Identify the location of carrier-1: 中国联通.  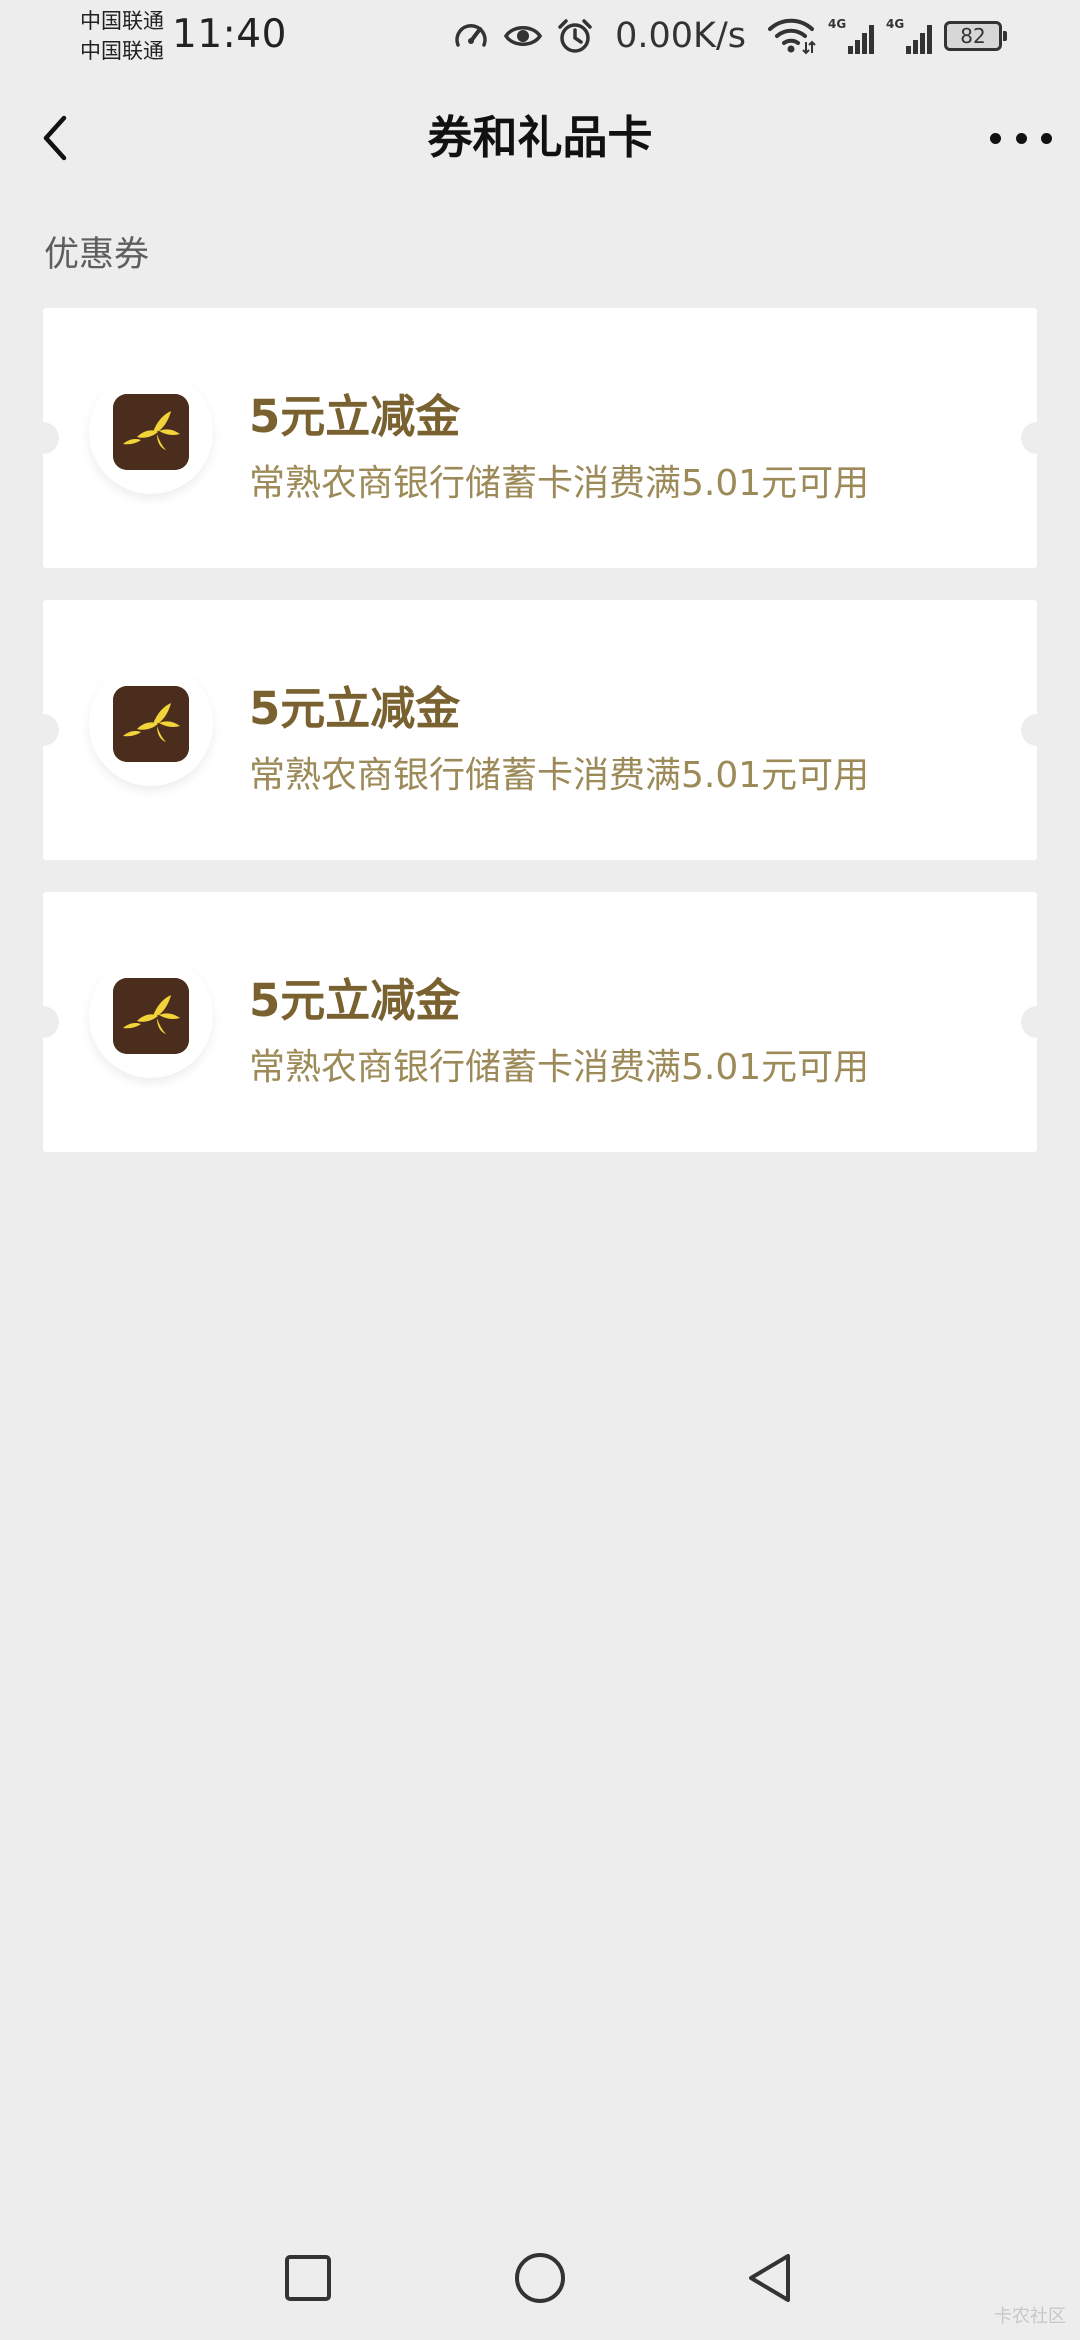
(122, 21).